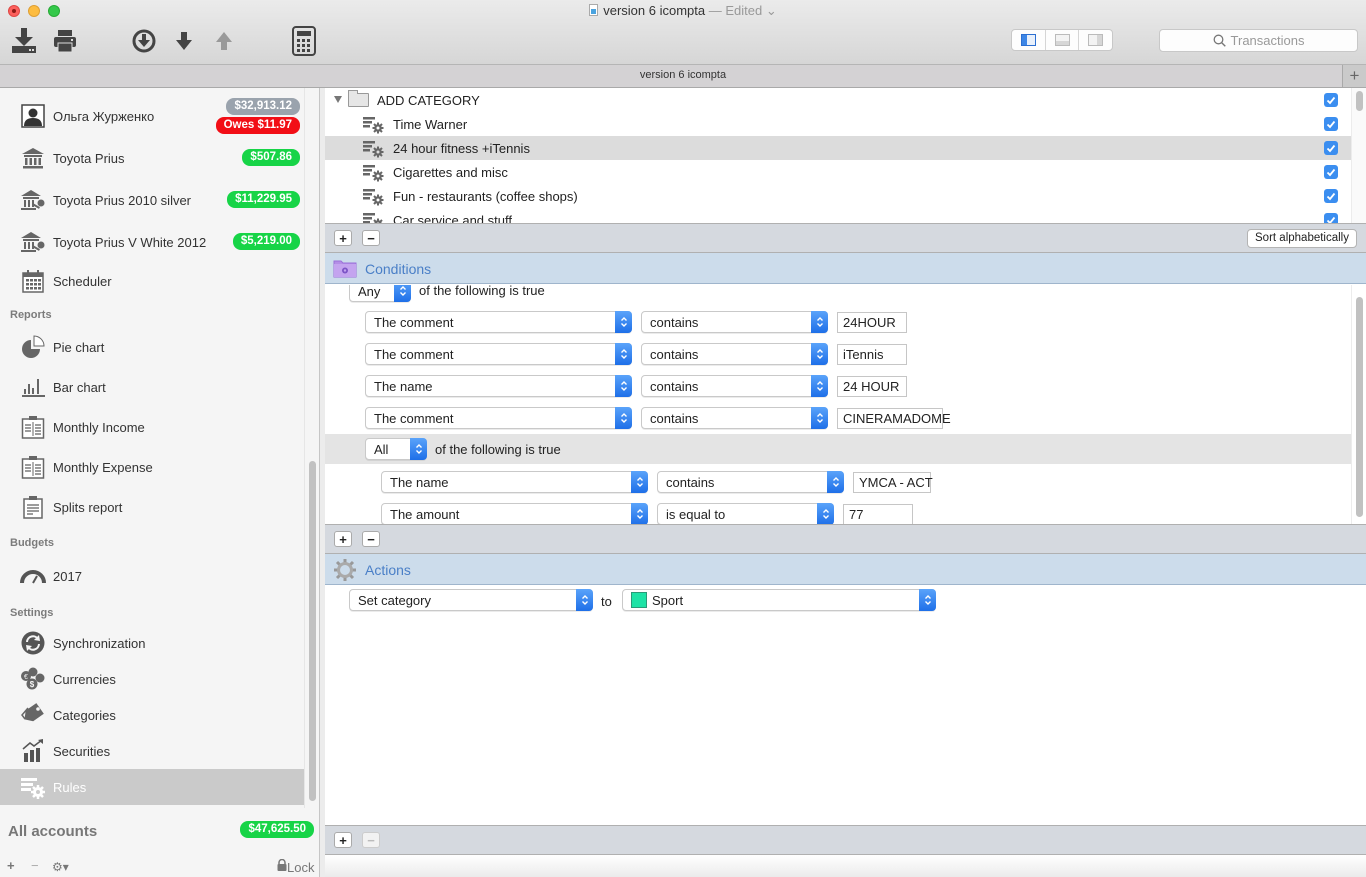 This screenshot has height=877, width=1366. What do you see at coordinates (154, 387) in the screenshot?
I see `sidebar-item-bar-chart: Bar chart` at bounding box center [154, 387].